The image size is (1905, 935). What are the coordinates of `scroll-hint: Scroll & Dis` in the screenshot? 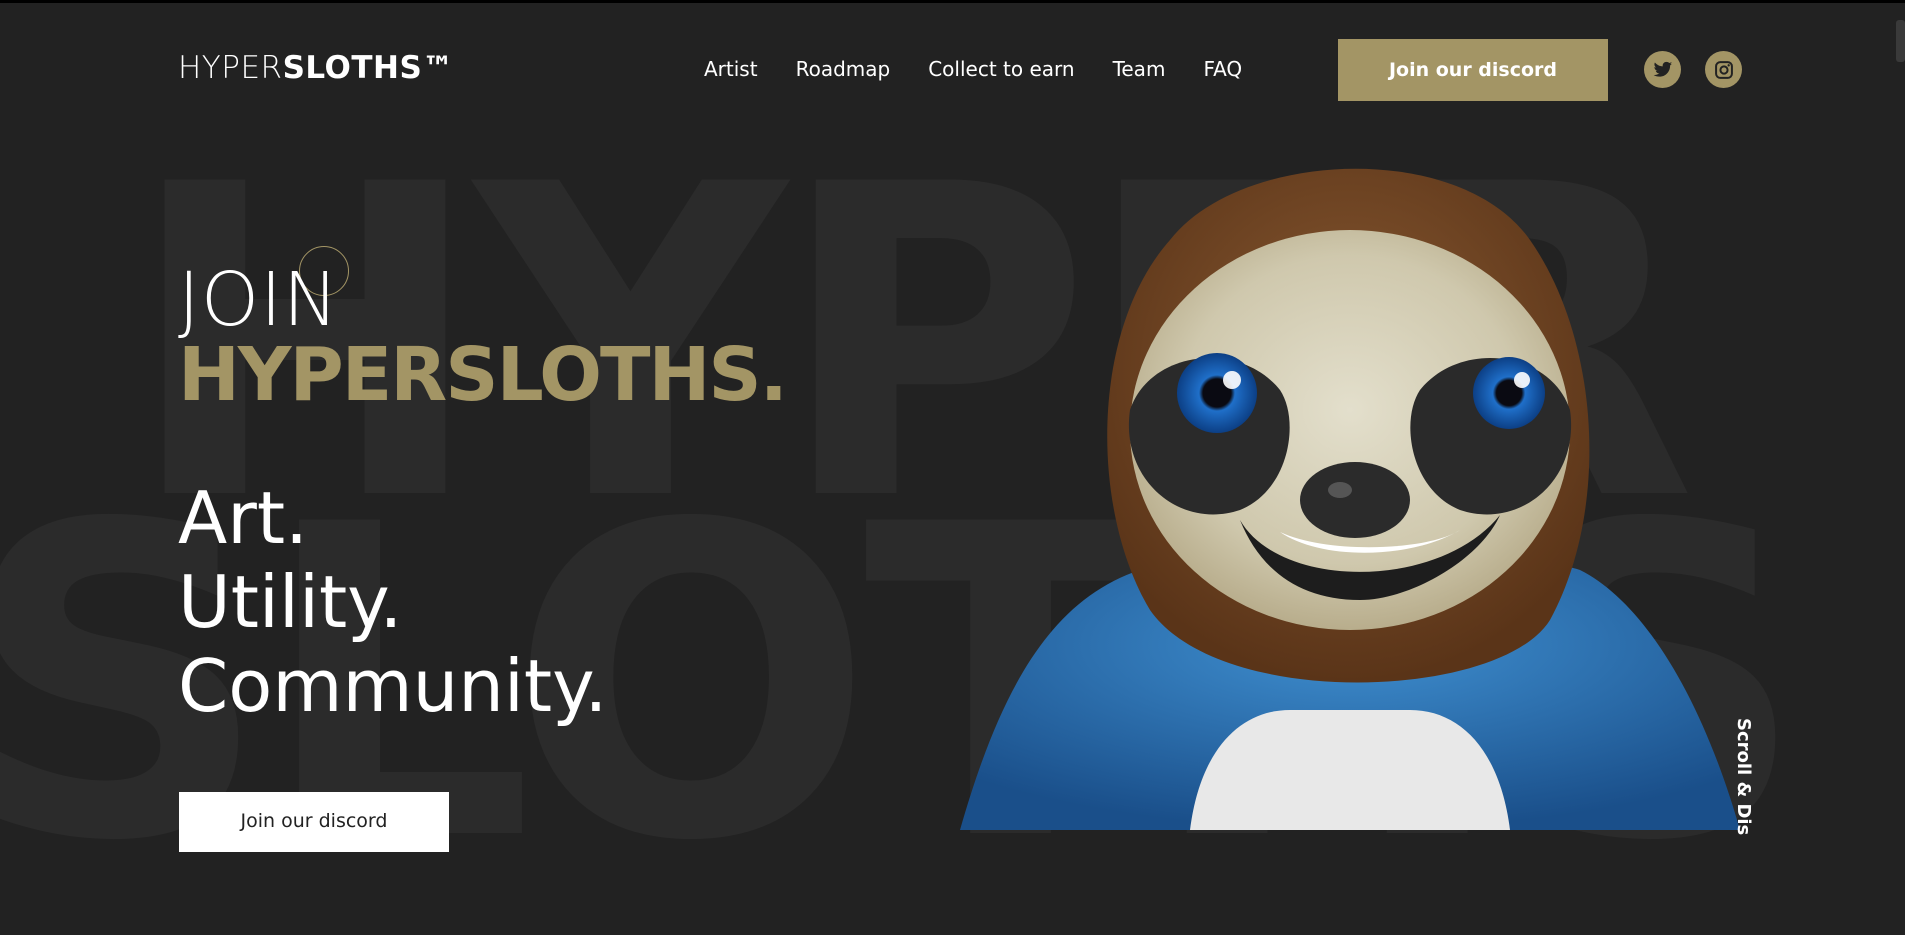 It's located at (1743, 777).